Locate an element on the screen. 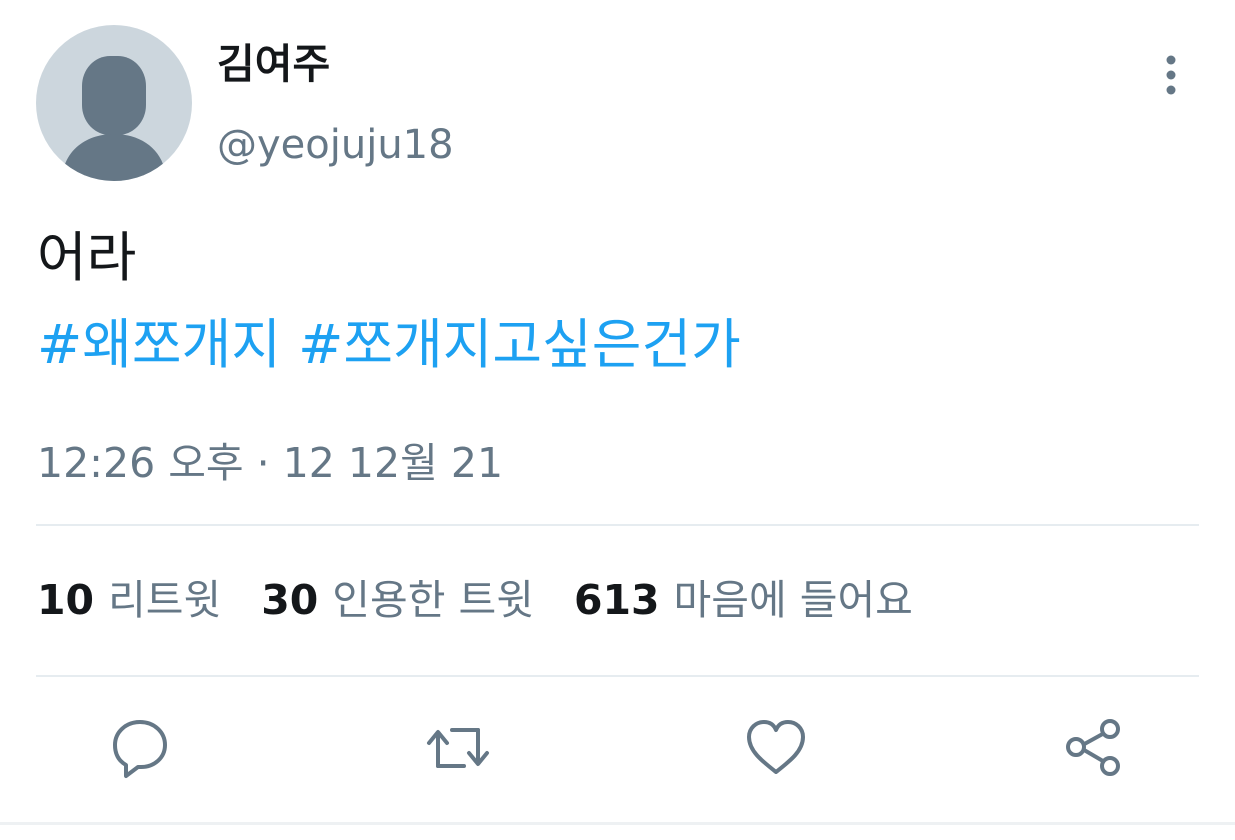 Image resolution: width=1235 pixels, height=840 pixels. share-icon is located at coordinates (1093, 747).